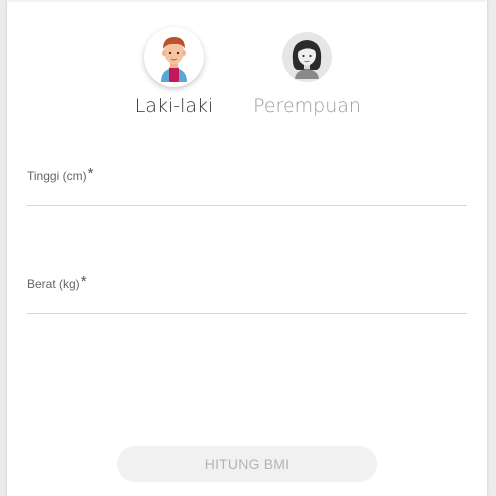 This screenshot has height=496, width=496. I want to click on card-top-border, so click(247, 1).